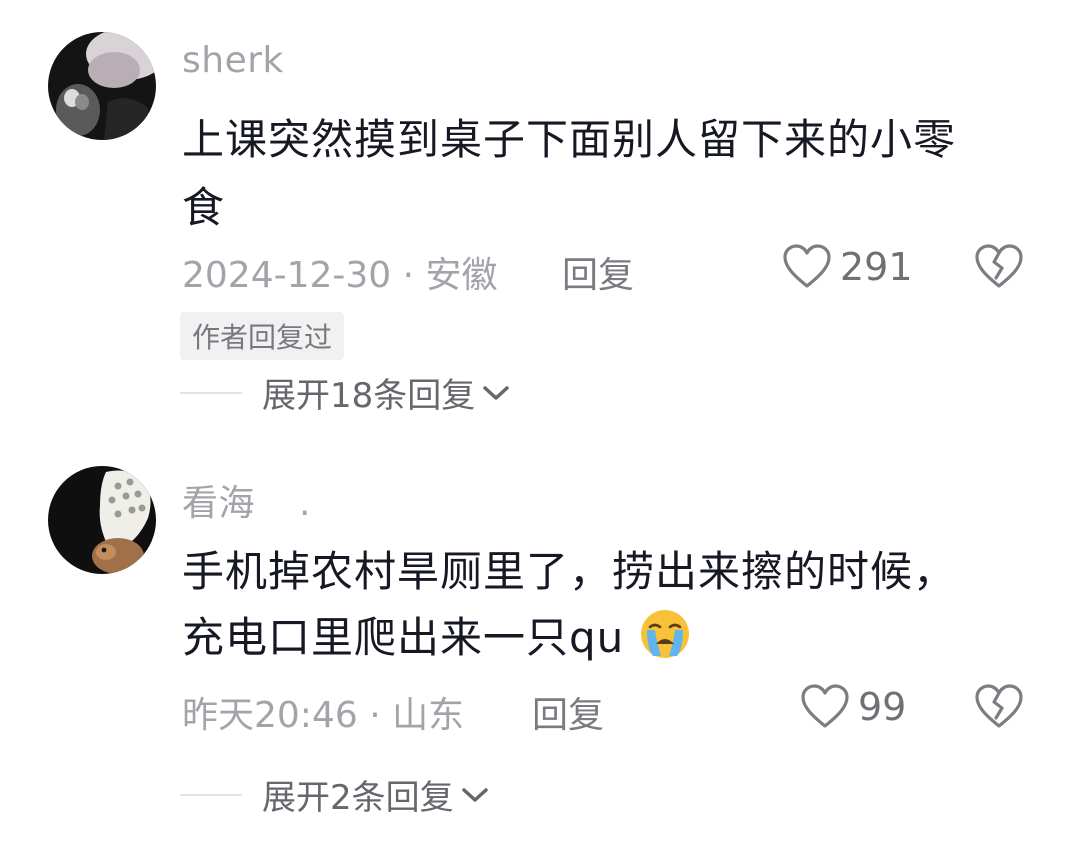 This screenshot has height=844, width=1080. What do you see at coordinates (403, 637) in the screenshot?
I see `comment-text-segment: 充电口里爬出来一只qu` at bounding box center [403, 637].